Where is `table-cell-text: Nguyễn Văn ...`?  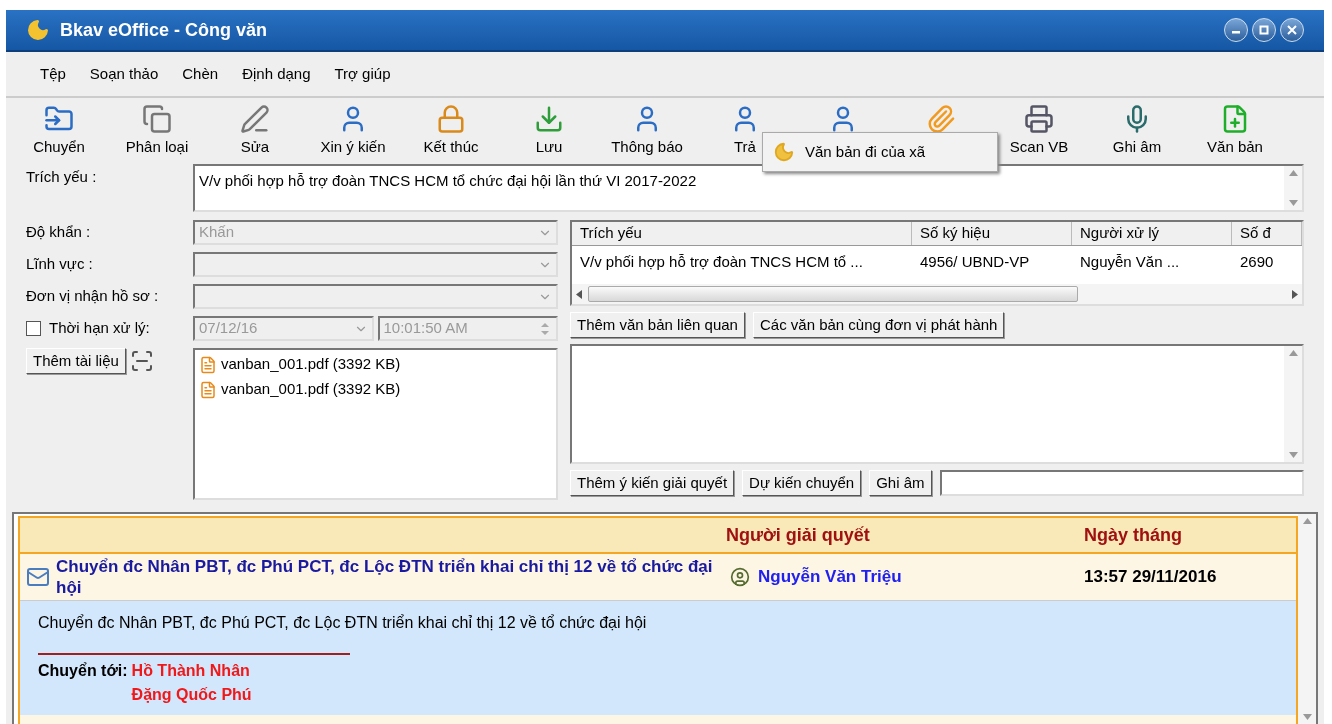 table-cell-text: Nguyễn Văn ... is located at coordinates (1130, 261).